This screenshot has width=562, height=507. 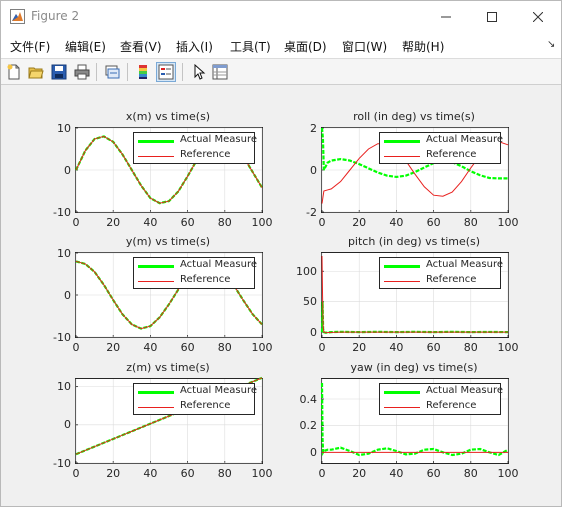 I want to click on chart-2-legend: Actual Measure Reference, so click(x=195, y=273).